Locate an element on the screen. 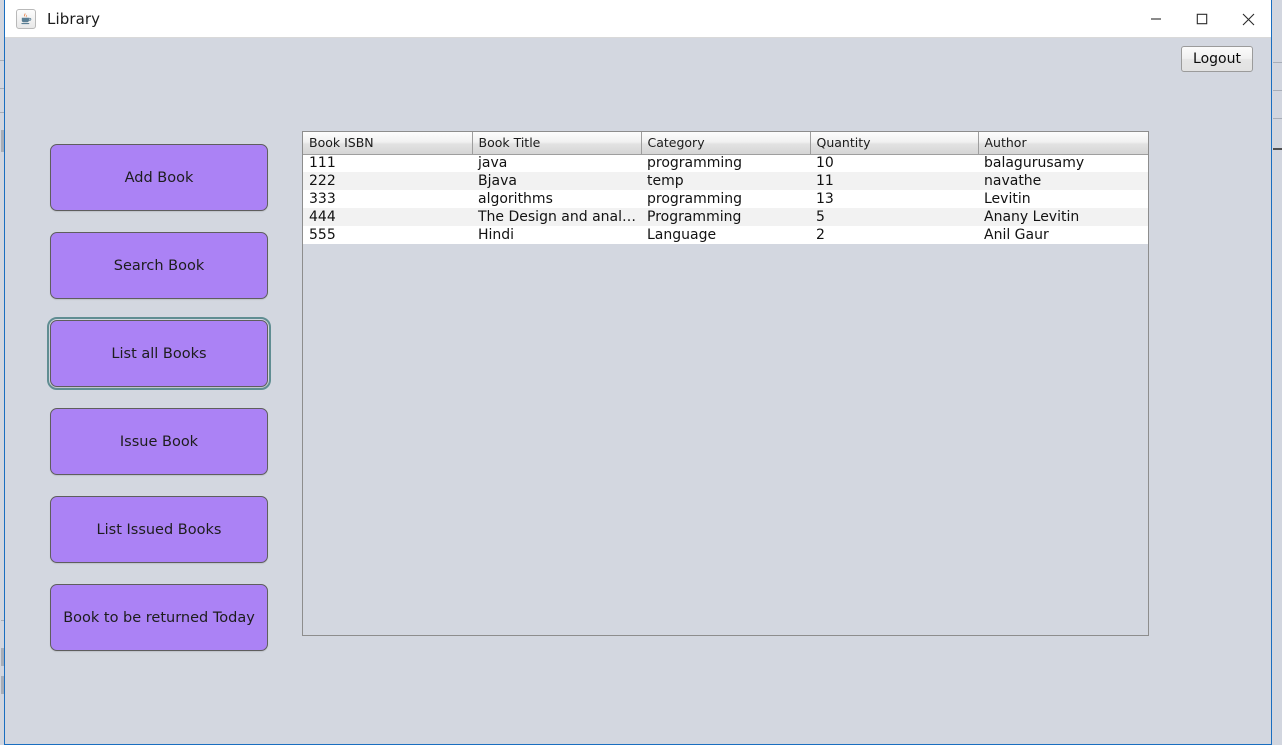 The image size is (1282, 745). cell-category: Language is located at coordinates (725, 235).